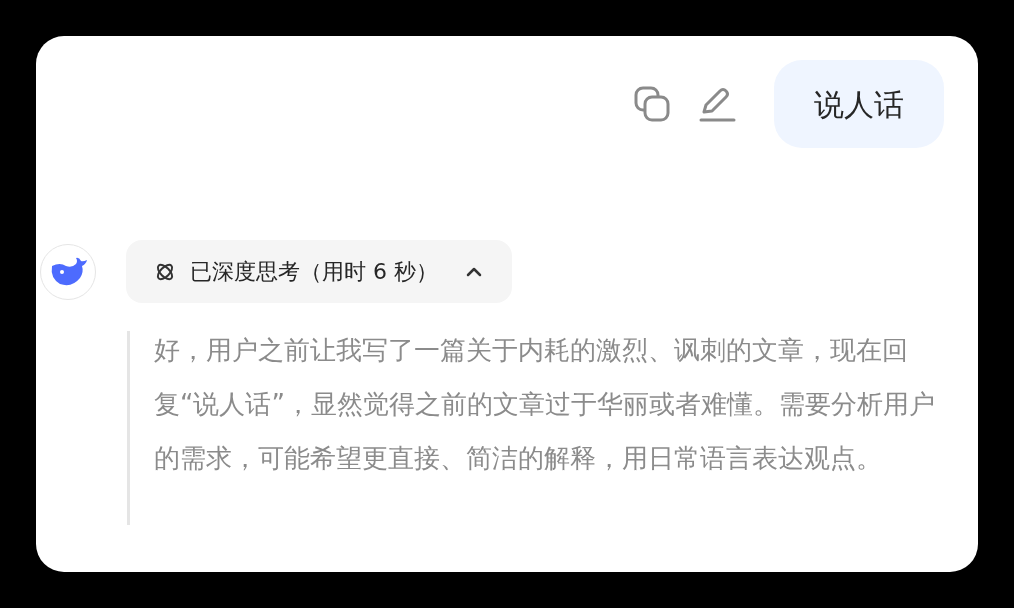 The height and width of the screenshot is (608, 1014). Describe the element at coordinates (319, 271) in the screenshot. I see `thinking-toggle: 已深度思考（用时 6 秒）` at that location.